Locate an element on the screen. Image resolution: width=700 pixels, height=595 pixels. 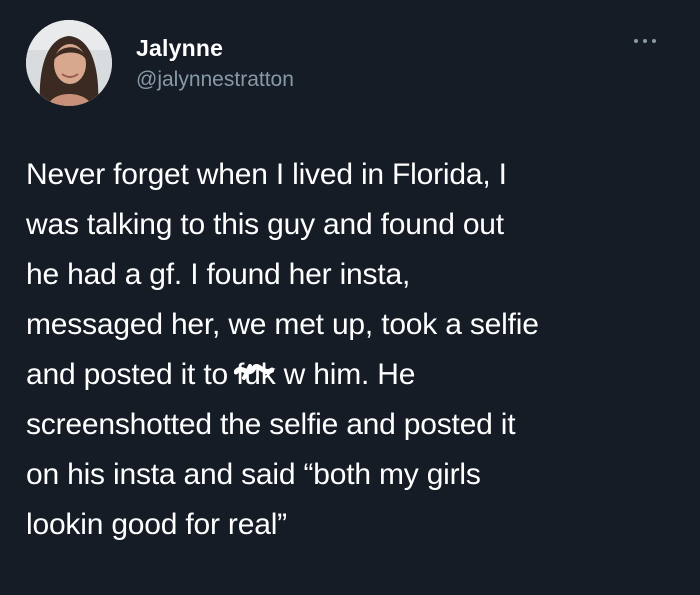
avatar is located at coordinates (69, 63).